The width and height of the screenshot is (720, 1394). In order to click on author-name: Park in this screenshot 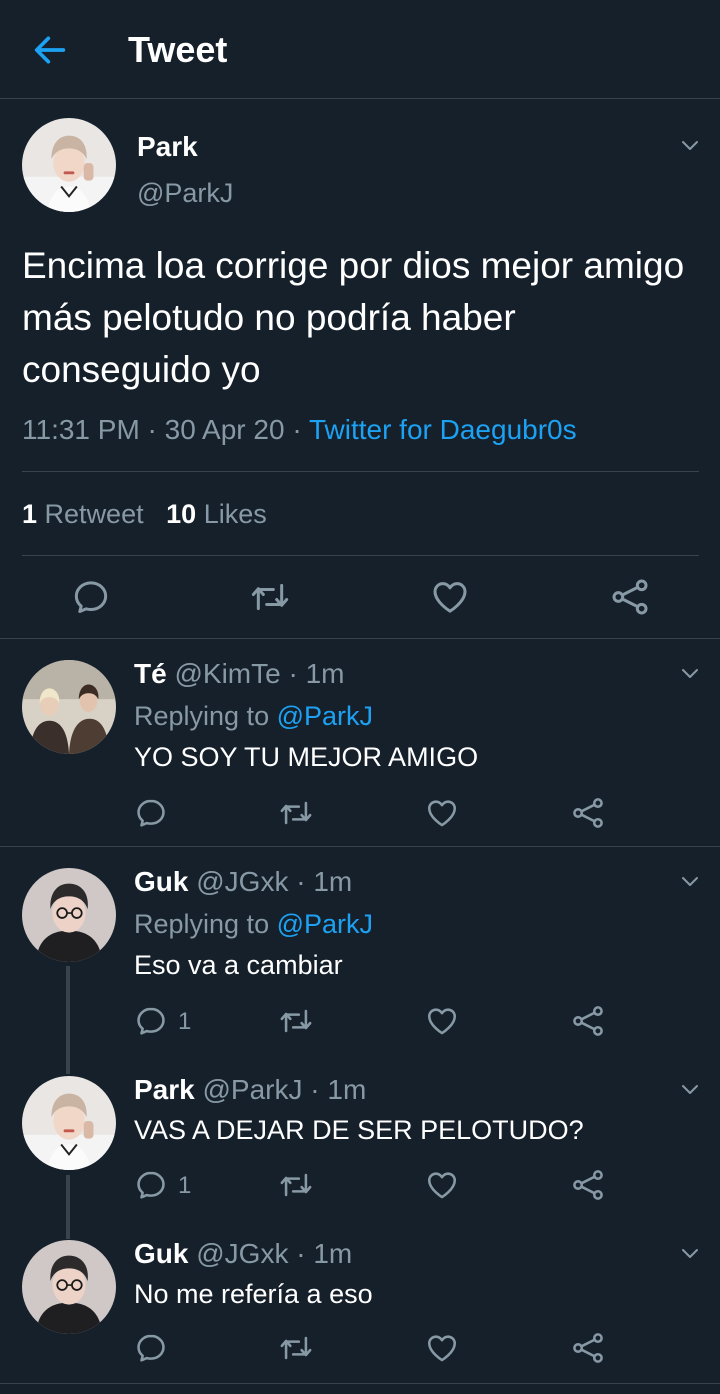, I will do `click(167, 147)`.